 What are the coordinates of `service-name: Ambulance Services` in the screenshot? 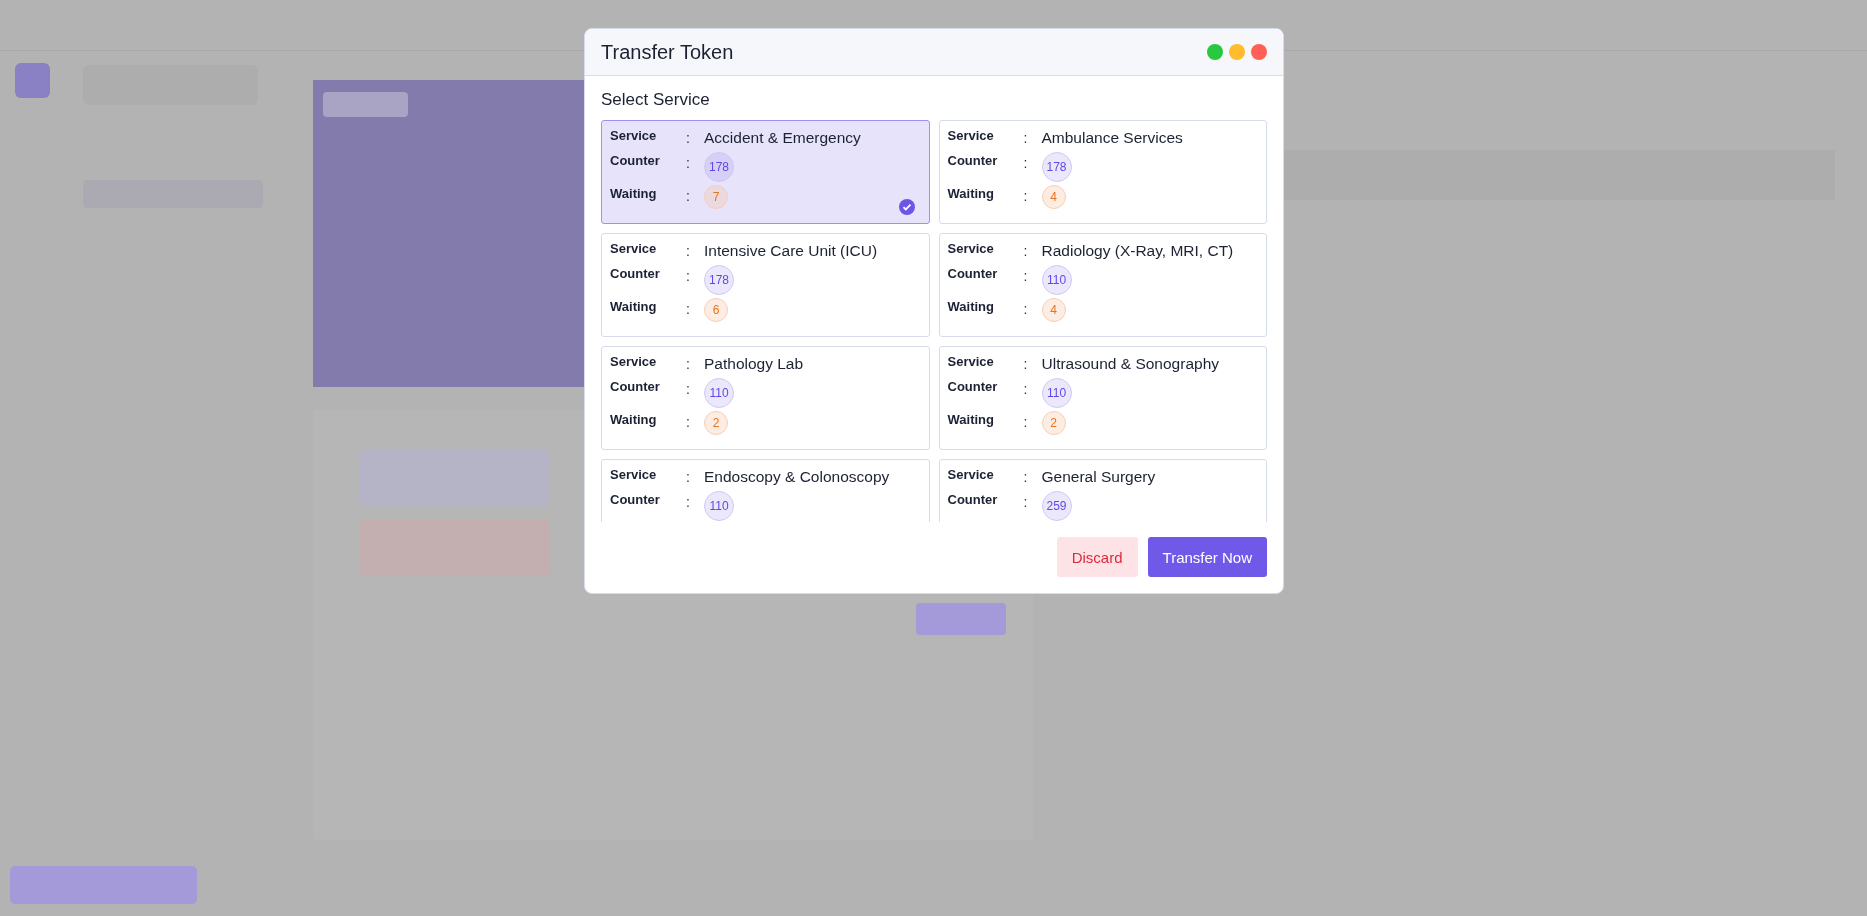 It's located at (1112, 137).